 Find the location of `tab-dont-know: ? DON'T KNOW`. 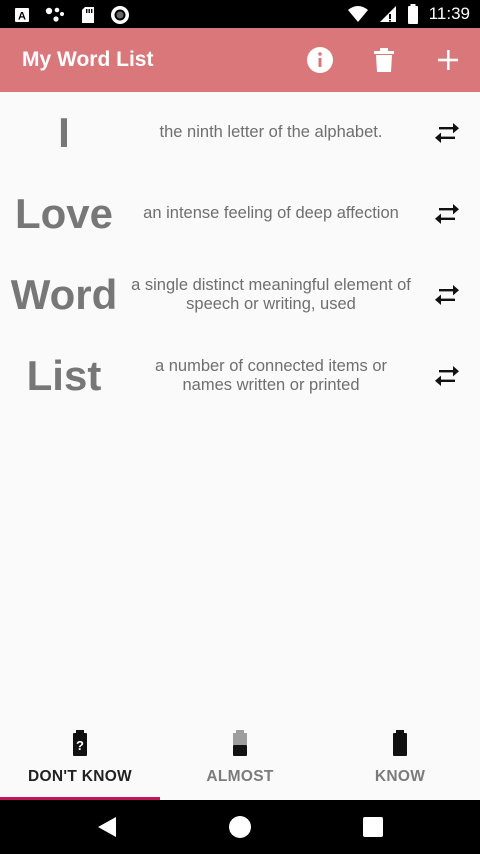

tab-dont-know: ? DON'T KNOW is located at coordinates (80, 762).